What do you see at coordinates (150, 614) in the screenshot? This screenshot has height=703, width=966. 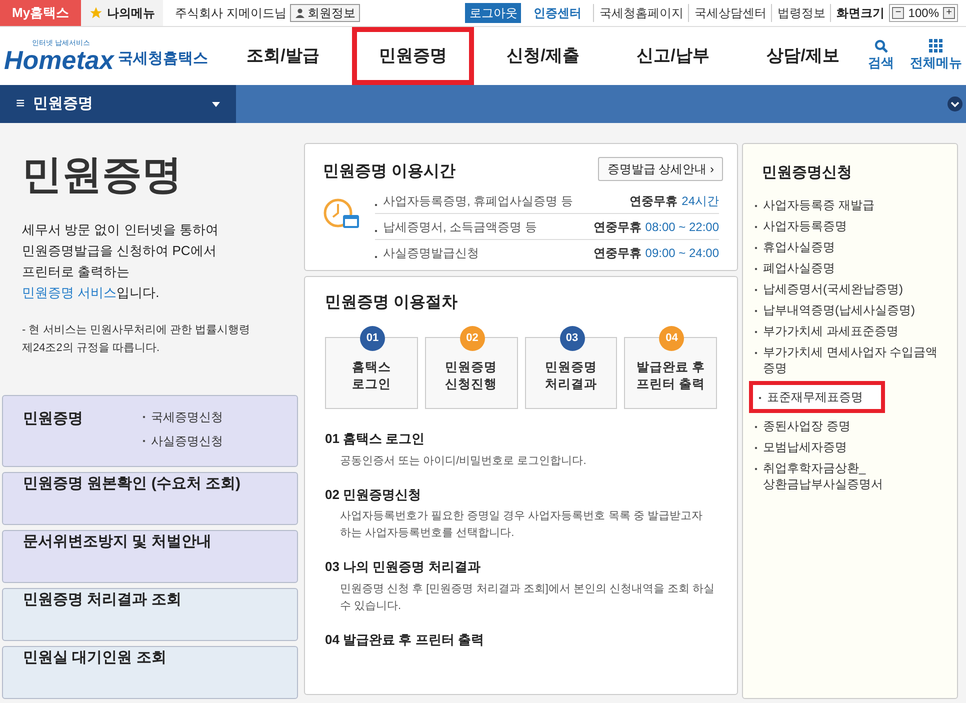 I see `side-menu-item: 민원증명 처리결과 조회` at bounding box center [150, 614].